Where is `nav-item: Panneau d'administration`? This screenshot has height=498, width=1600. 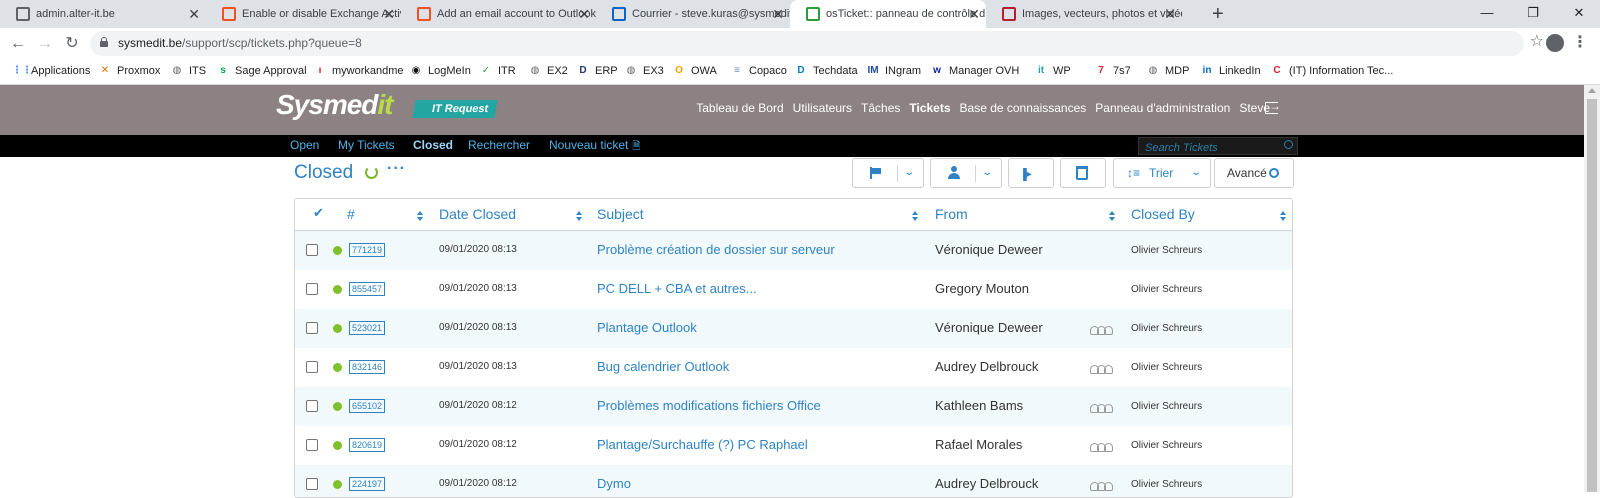
nav-item: Panneau d'administration is located at coordinates (1162, 108).